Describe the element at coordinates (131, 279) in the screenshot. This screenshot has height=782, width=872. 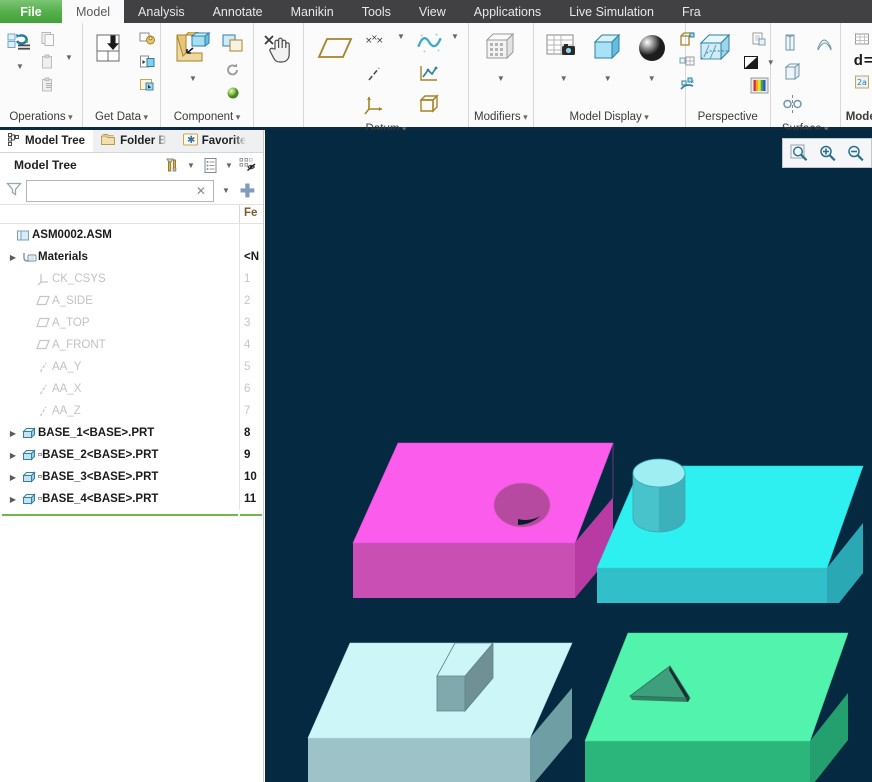
I see `model-tree-row: CK_CSYS 1` at that location.